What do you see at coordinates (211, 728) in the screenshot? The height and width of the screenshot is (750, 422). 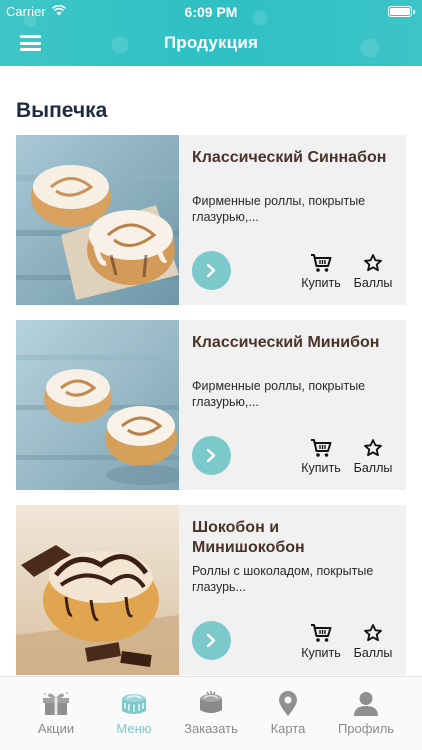 I see `tab-label: Заказать` at bounding box center [211, 728].